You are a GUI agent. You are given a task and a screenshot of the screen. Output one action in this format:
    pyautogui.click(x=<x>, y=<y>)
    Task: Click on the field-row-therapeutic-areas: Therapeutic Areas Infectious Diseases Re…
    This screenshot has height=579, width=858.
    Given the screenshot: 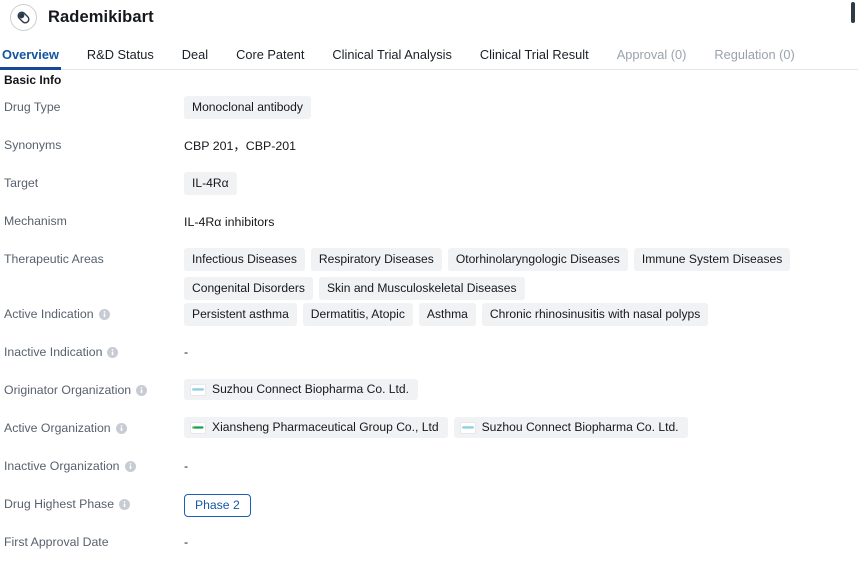 What is the action you would take?
    pyautogui.click(x=429, y=272)
    